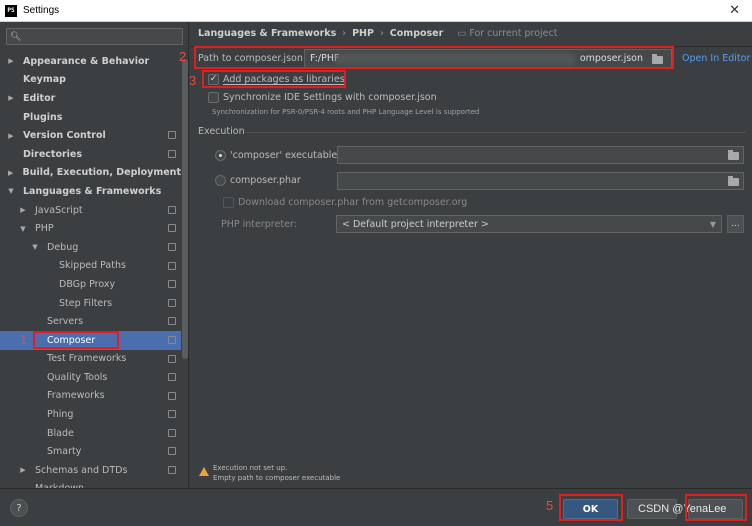 The width and height of the screenshot is (752, 526). What do you see at coordinates (220, 180) in the screenshot?
I see `composer-phar-radio` at bounding box center [220, 180].